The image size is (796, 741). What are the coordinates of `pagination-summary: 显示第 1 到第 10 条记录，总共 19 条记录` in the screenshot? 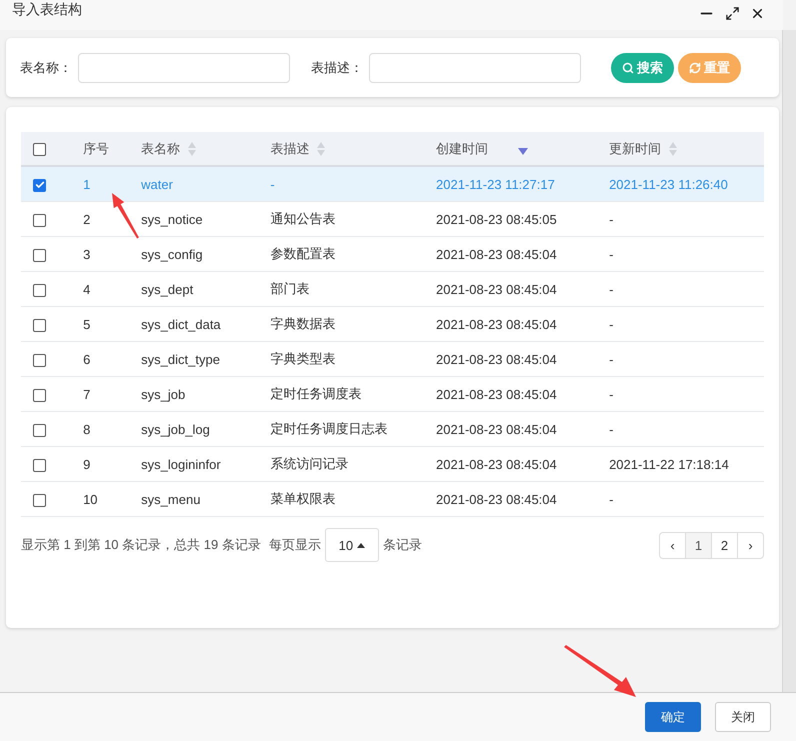 It's located at (141, 545).